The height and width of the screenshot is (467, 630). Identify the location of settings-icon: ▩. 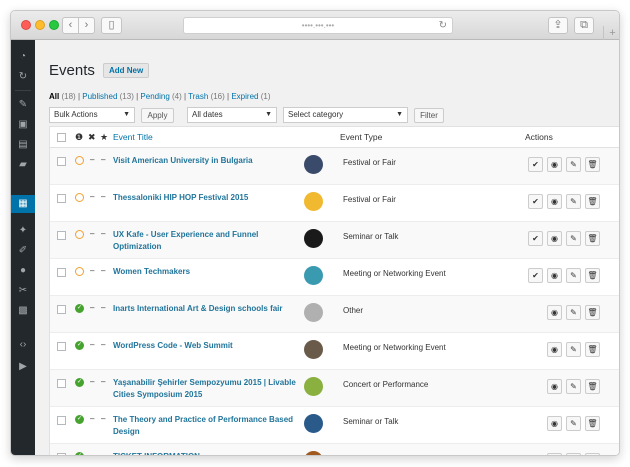
(23, 311).